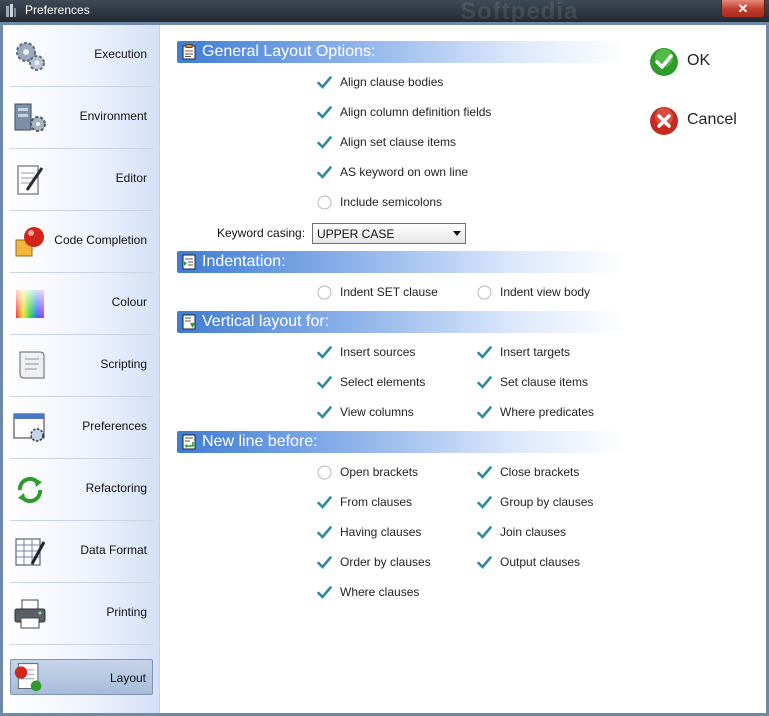  What do you see at coordinates (30, 180) in the screenshot?
I see `notepad-pen-icon` at bounding box center [30, 180].